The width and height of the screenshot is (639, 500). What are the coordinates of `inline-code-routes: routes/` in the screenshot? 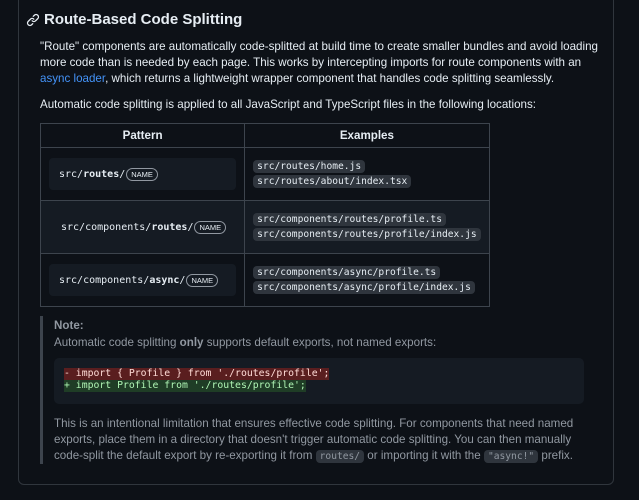 It's located at (340, 456).